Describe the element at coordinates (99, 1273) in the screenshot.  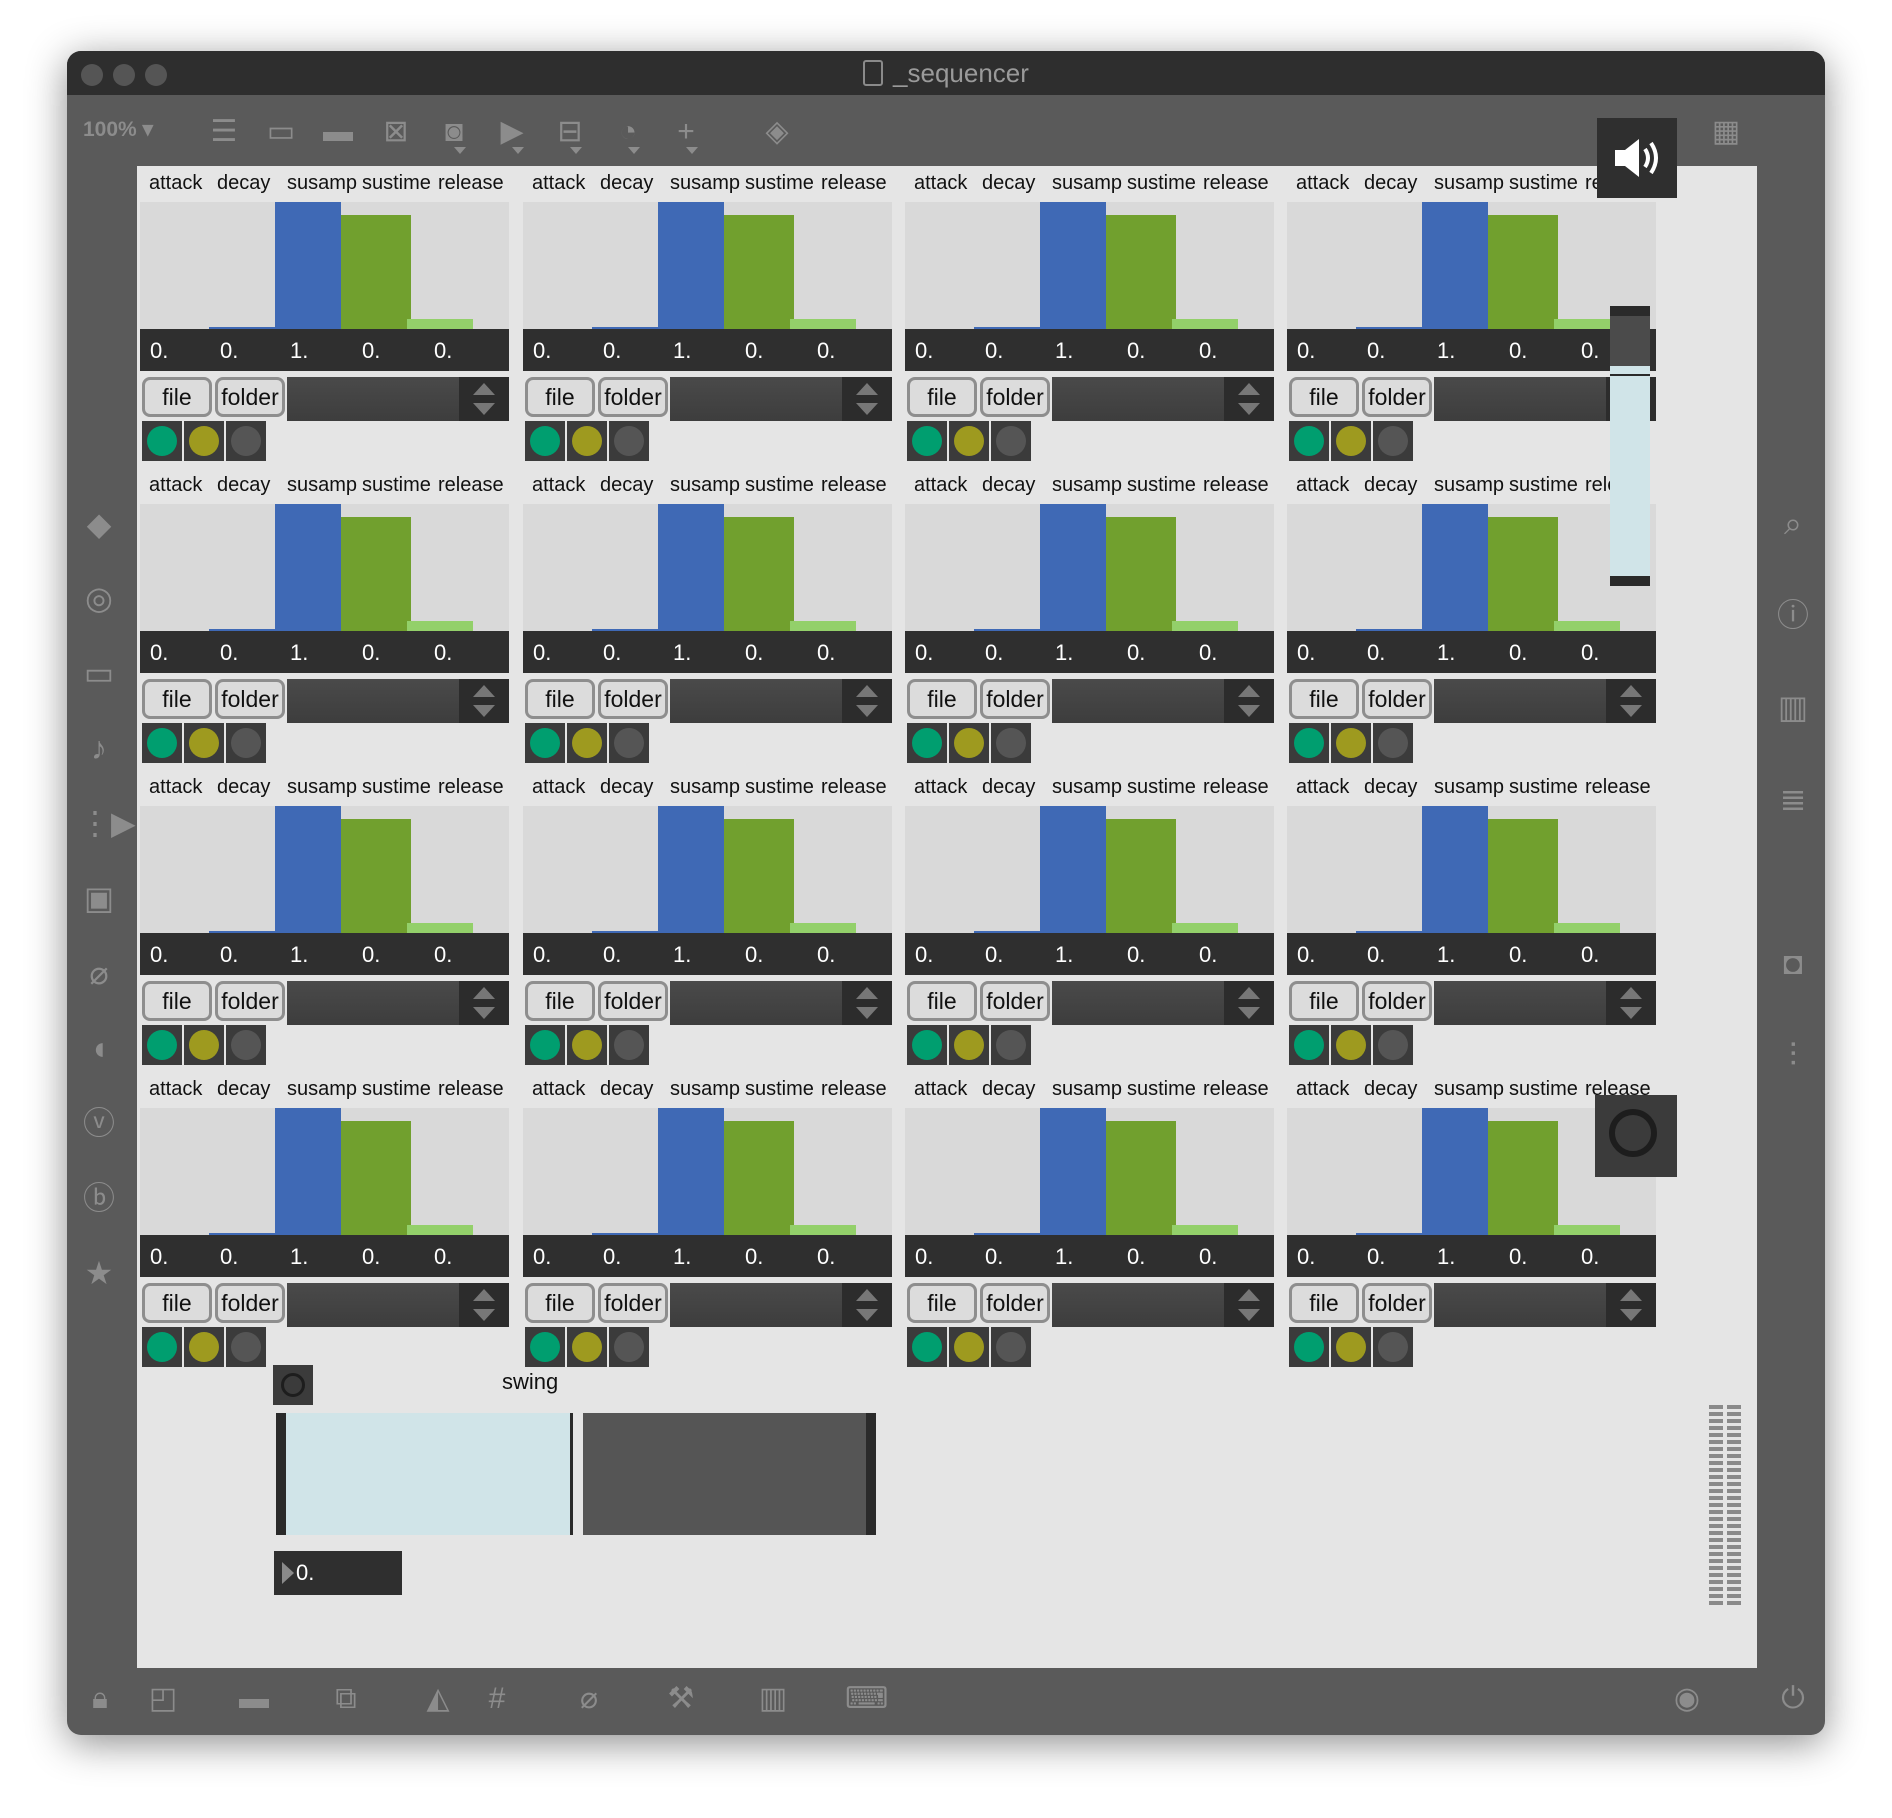
I see `star-icon: ★` at that location.